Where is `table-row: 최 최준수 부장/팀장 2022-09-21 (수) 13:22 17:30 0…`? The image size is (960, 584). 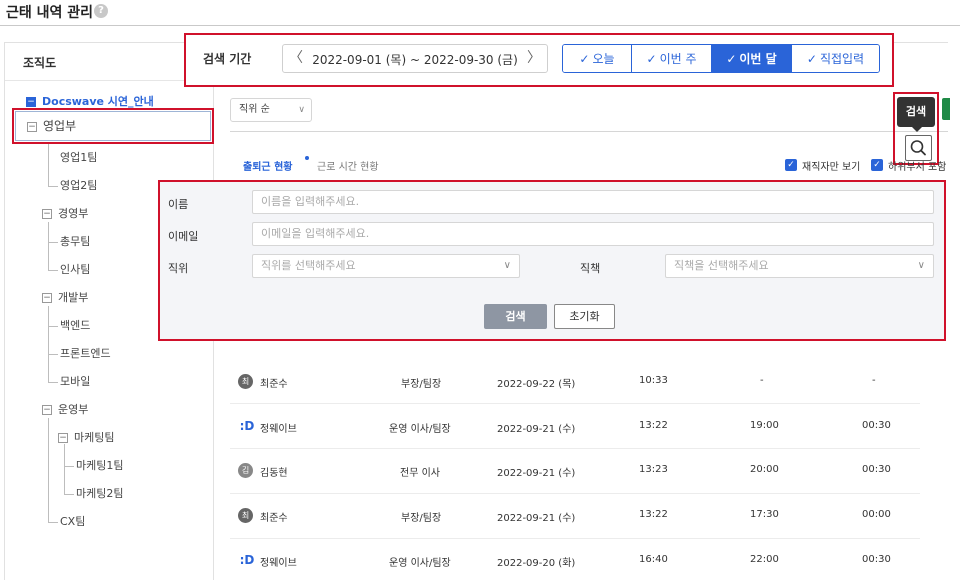
table-row: 최 최준수 부장/팀장 2022-09-21 (수) 13:22 17:30 0… is located at coordinates (575, 516).